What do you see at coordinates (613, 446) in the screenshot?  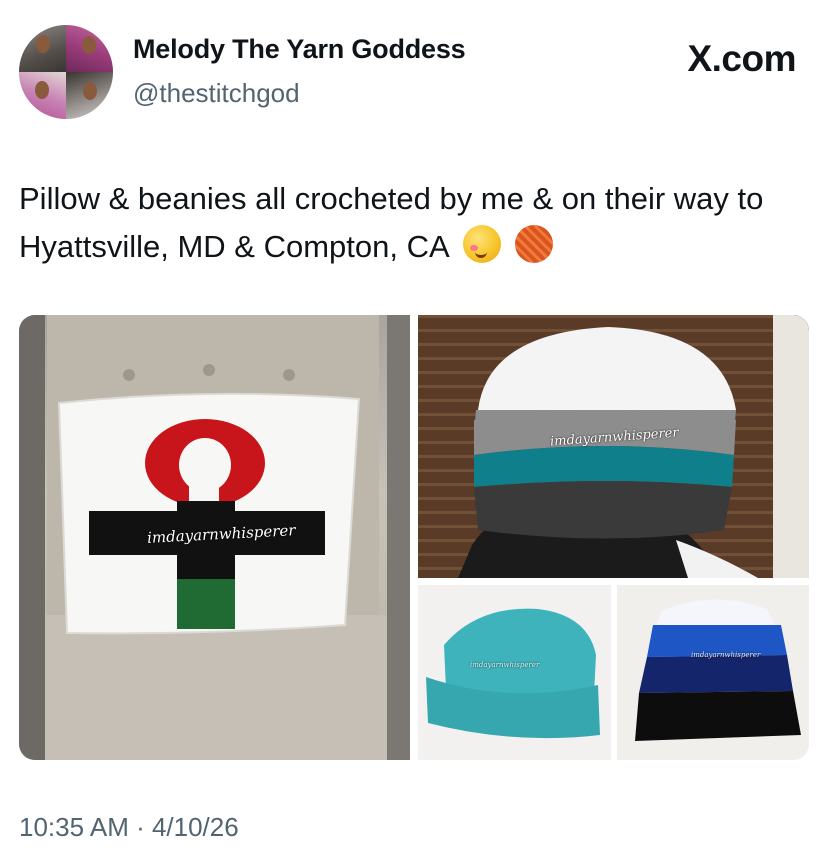 I see `striped-hat-photo: imdayarnwhisperer` at bounding box center [613, 446].